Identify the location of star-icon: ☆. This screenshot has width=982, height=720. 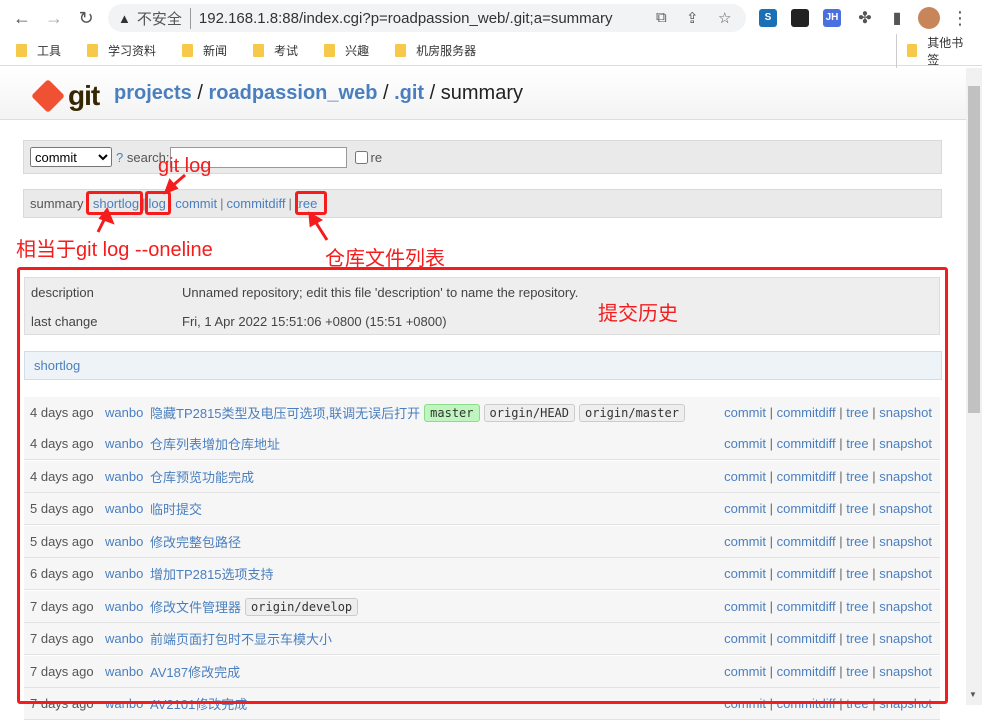
(724, 18).